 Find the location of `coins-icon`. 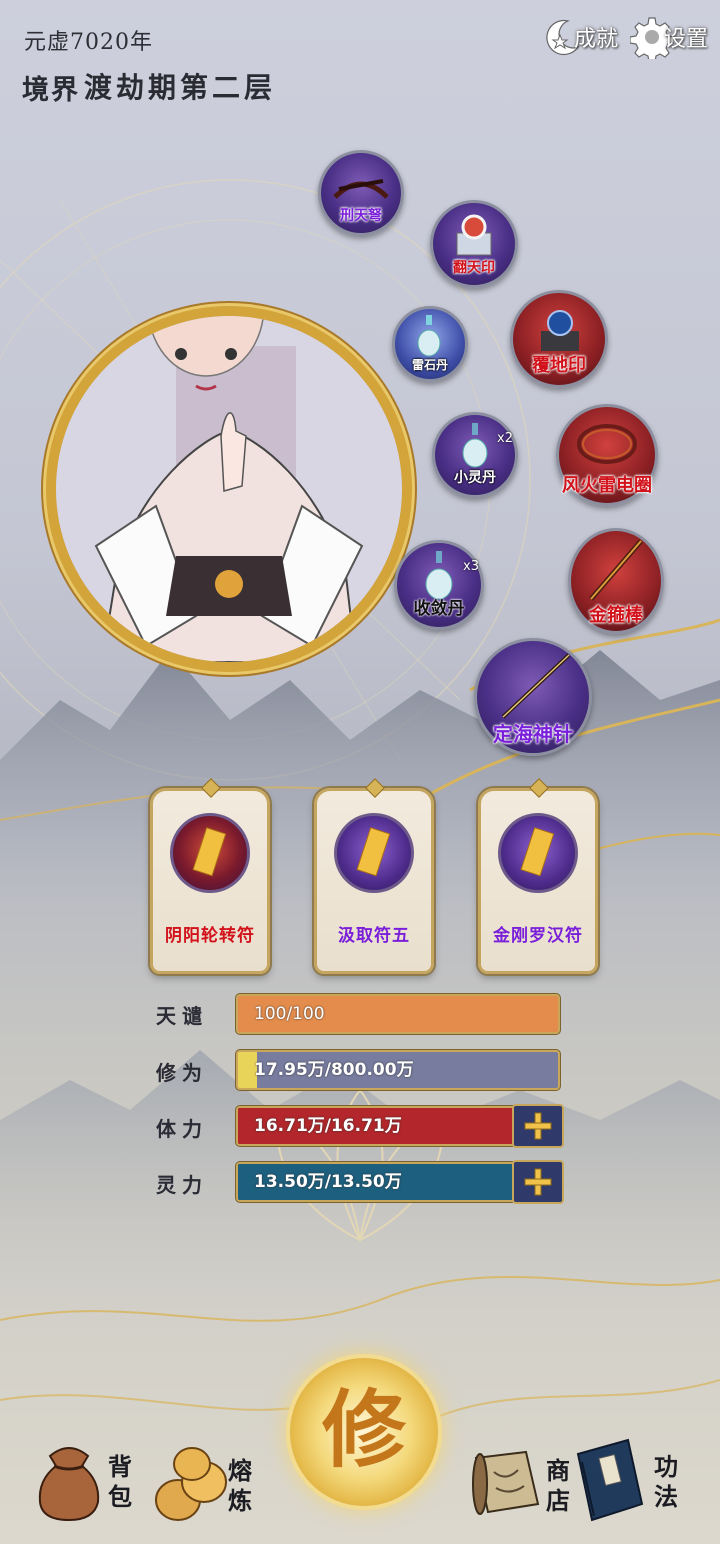

coins-icon is located at coordinates (191, 1484).